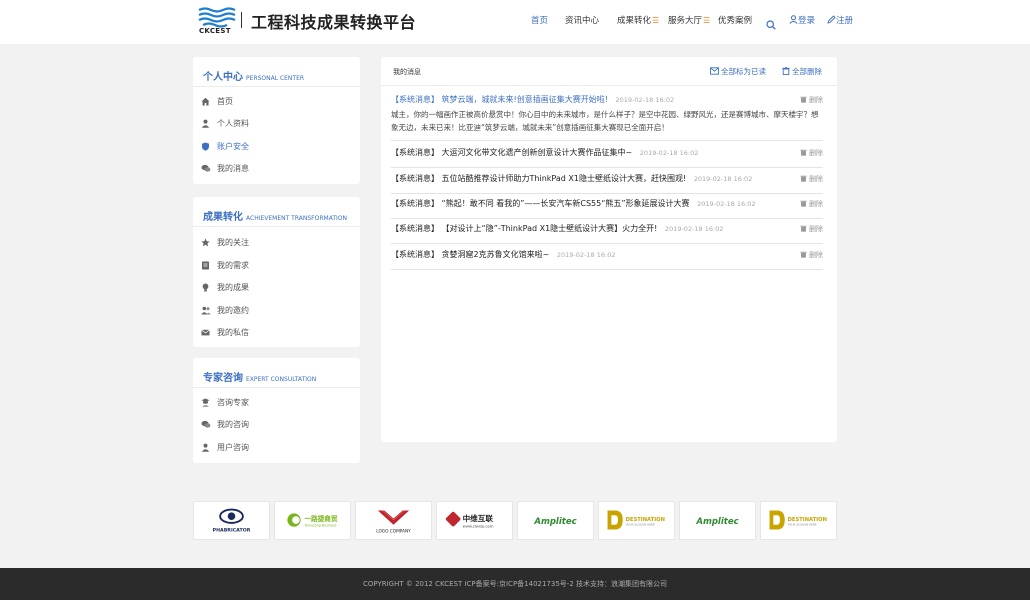 The image size is (1030, 600). What do you see at coordinates (275, 217) in the screenshot?
I see `panel-title: 成果转化 ACHIEVEMENT TRANSFORMATION` at bounding box center [275, 217].